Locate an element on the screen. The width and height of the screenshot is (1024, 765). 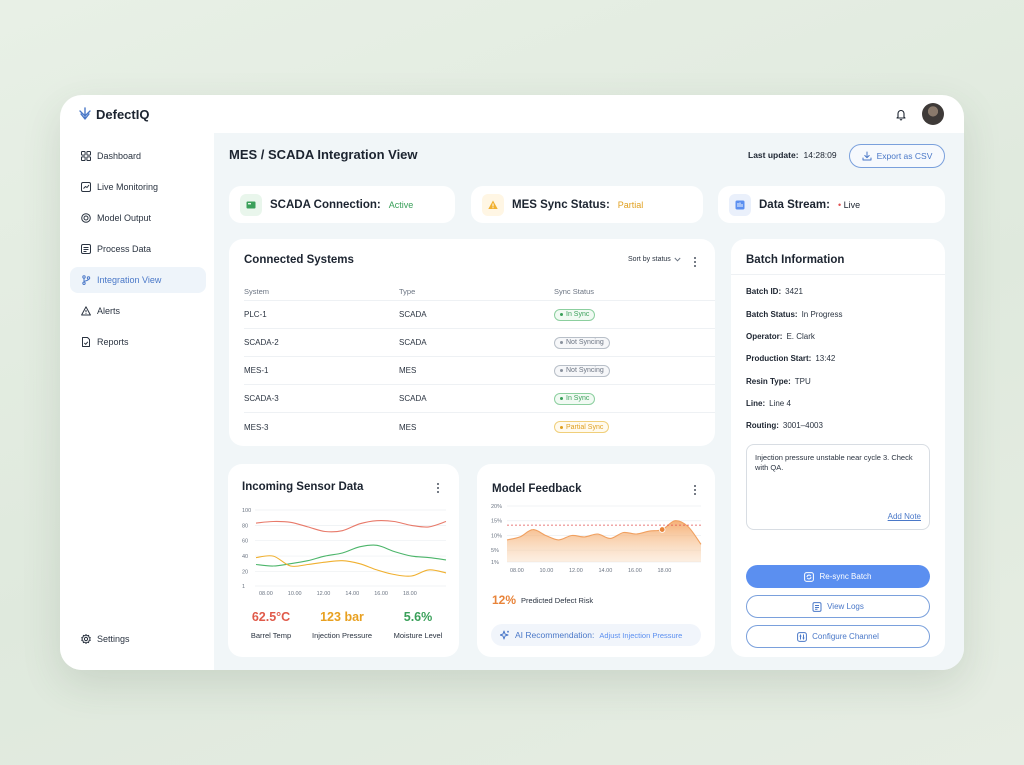
y-tick-label: 20% is located at coordinates (496, 507).